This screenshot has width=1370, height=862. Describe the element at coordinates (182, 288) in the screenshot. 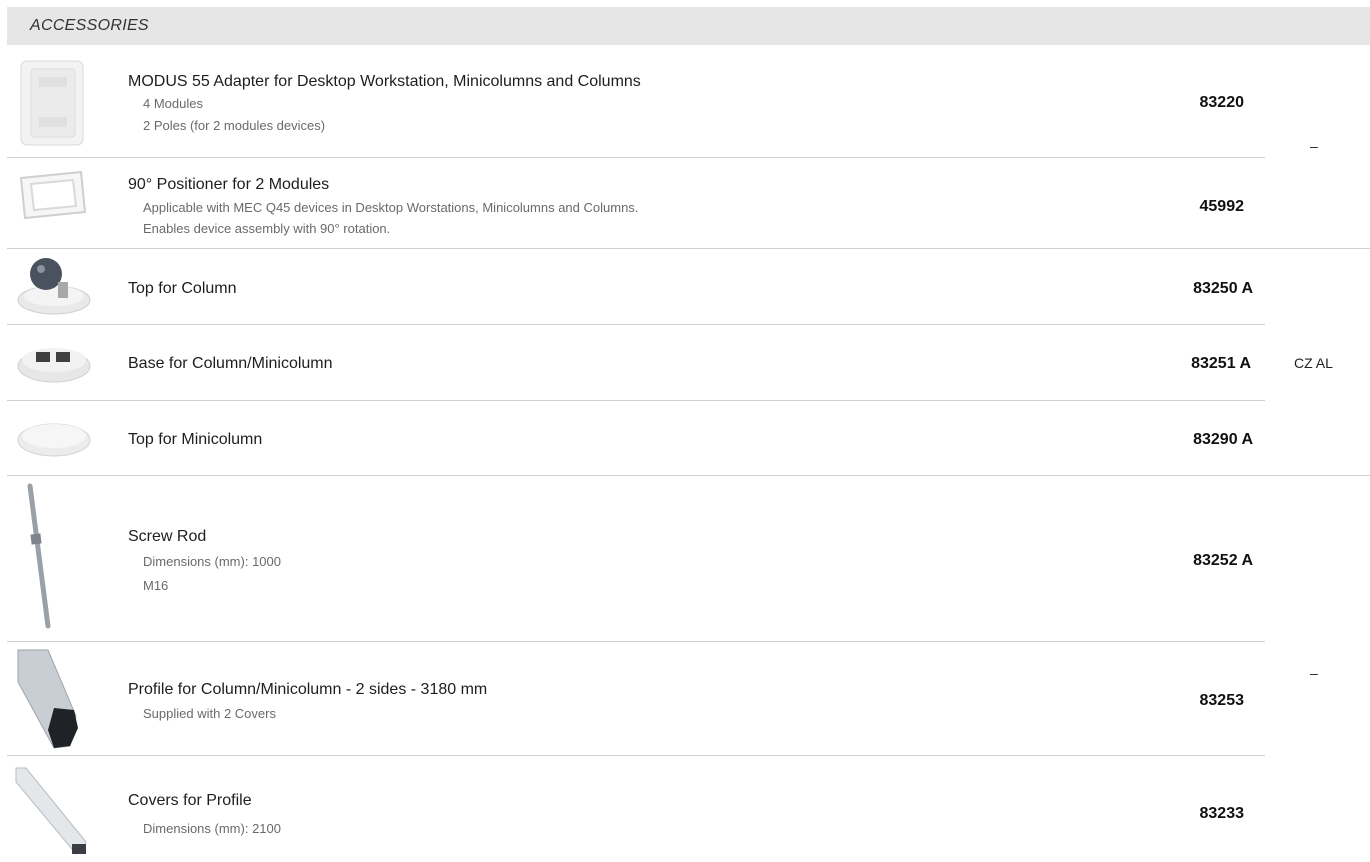

I see `item-title: Top for Column` at that location.